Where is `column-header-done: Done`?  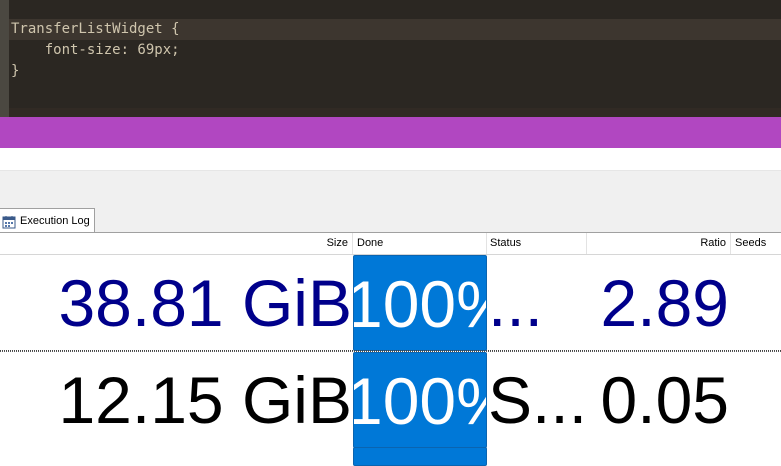 column-header-done: Done is located at coordinates (420, 243).